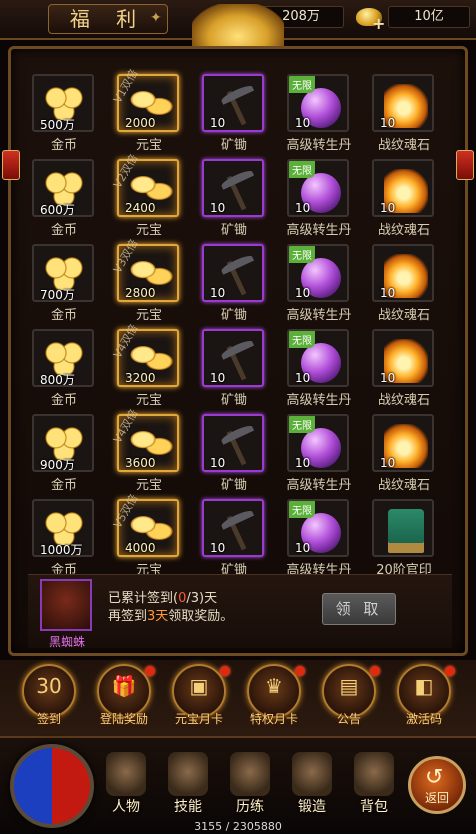  I want to click on menu-code-button: ◧ 激活码, so click(424, 699).